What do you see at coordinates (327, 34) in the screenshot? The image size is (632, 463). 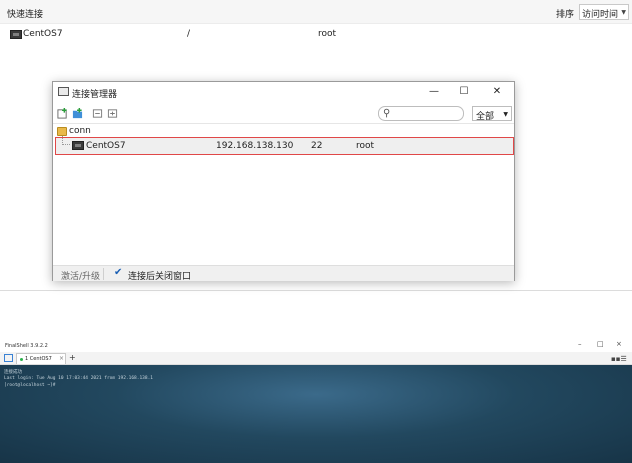 I see `quick-row-user: root` at bounding box center [327, 34].